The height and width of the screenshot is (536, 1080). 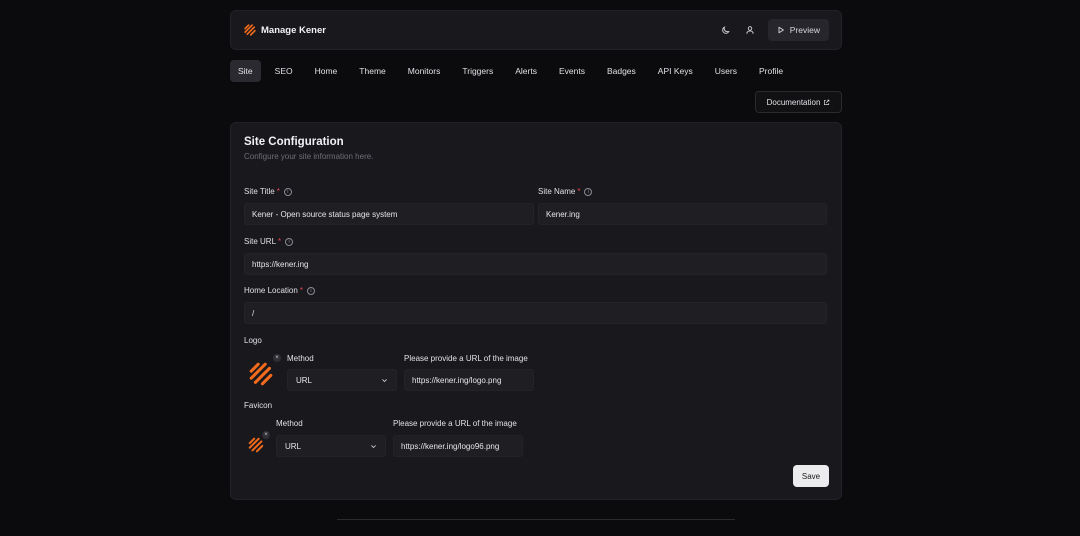 What do you see at coordinates (536, 30) in the screenshot?
I see `top-header: Manage Kener Preview` at bounding box center [536, 30].